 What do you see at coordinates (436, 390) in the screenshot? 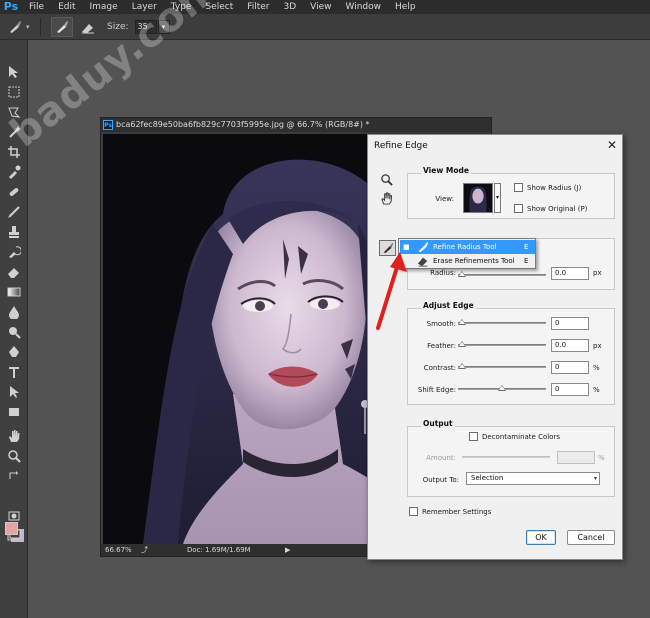
I see `shift-edge-label: Shift Edge:` at bounding box center [436, 390].